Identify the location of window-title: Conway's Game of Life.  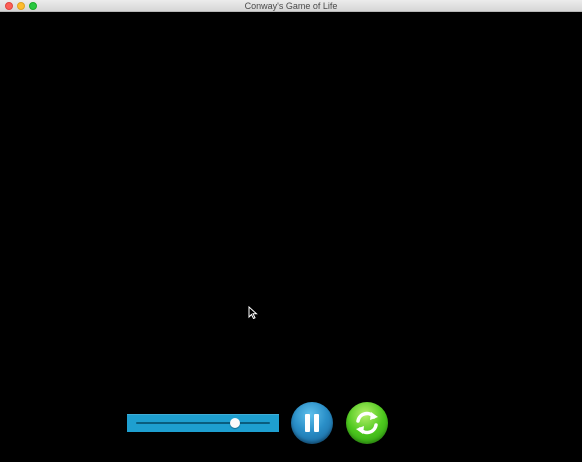
(291, 6).